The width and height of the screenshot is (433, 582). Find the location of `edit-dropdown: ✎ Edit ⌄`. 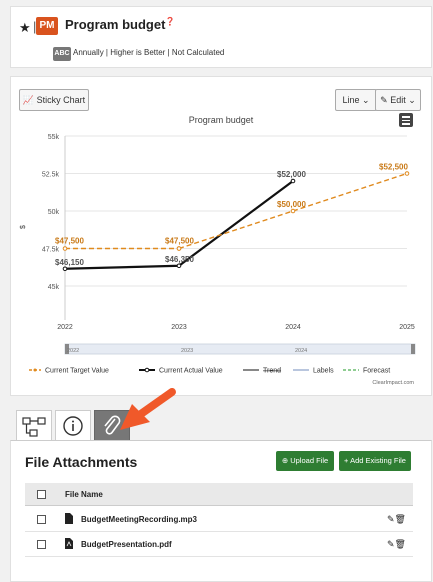

edit-dropdown: ✎ Edit ⌄ is located at coordinates (398, 100).